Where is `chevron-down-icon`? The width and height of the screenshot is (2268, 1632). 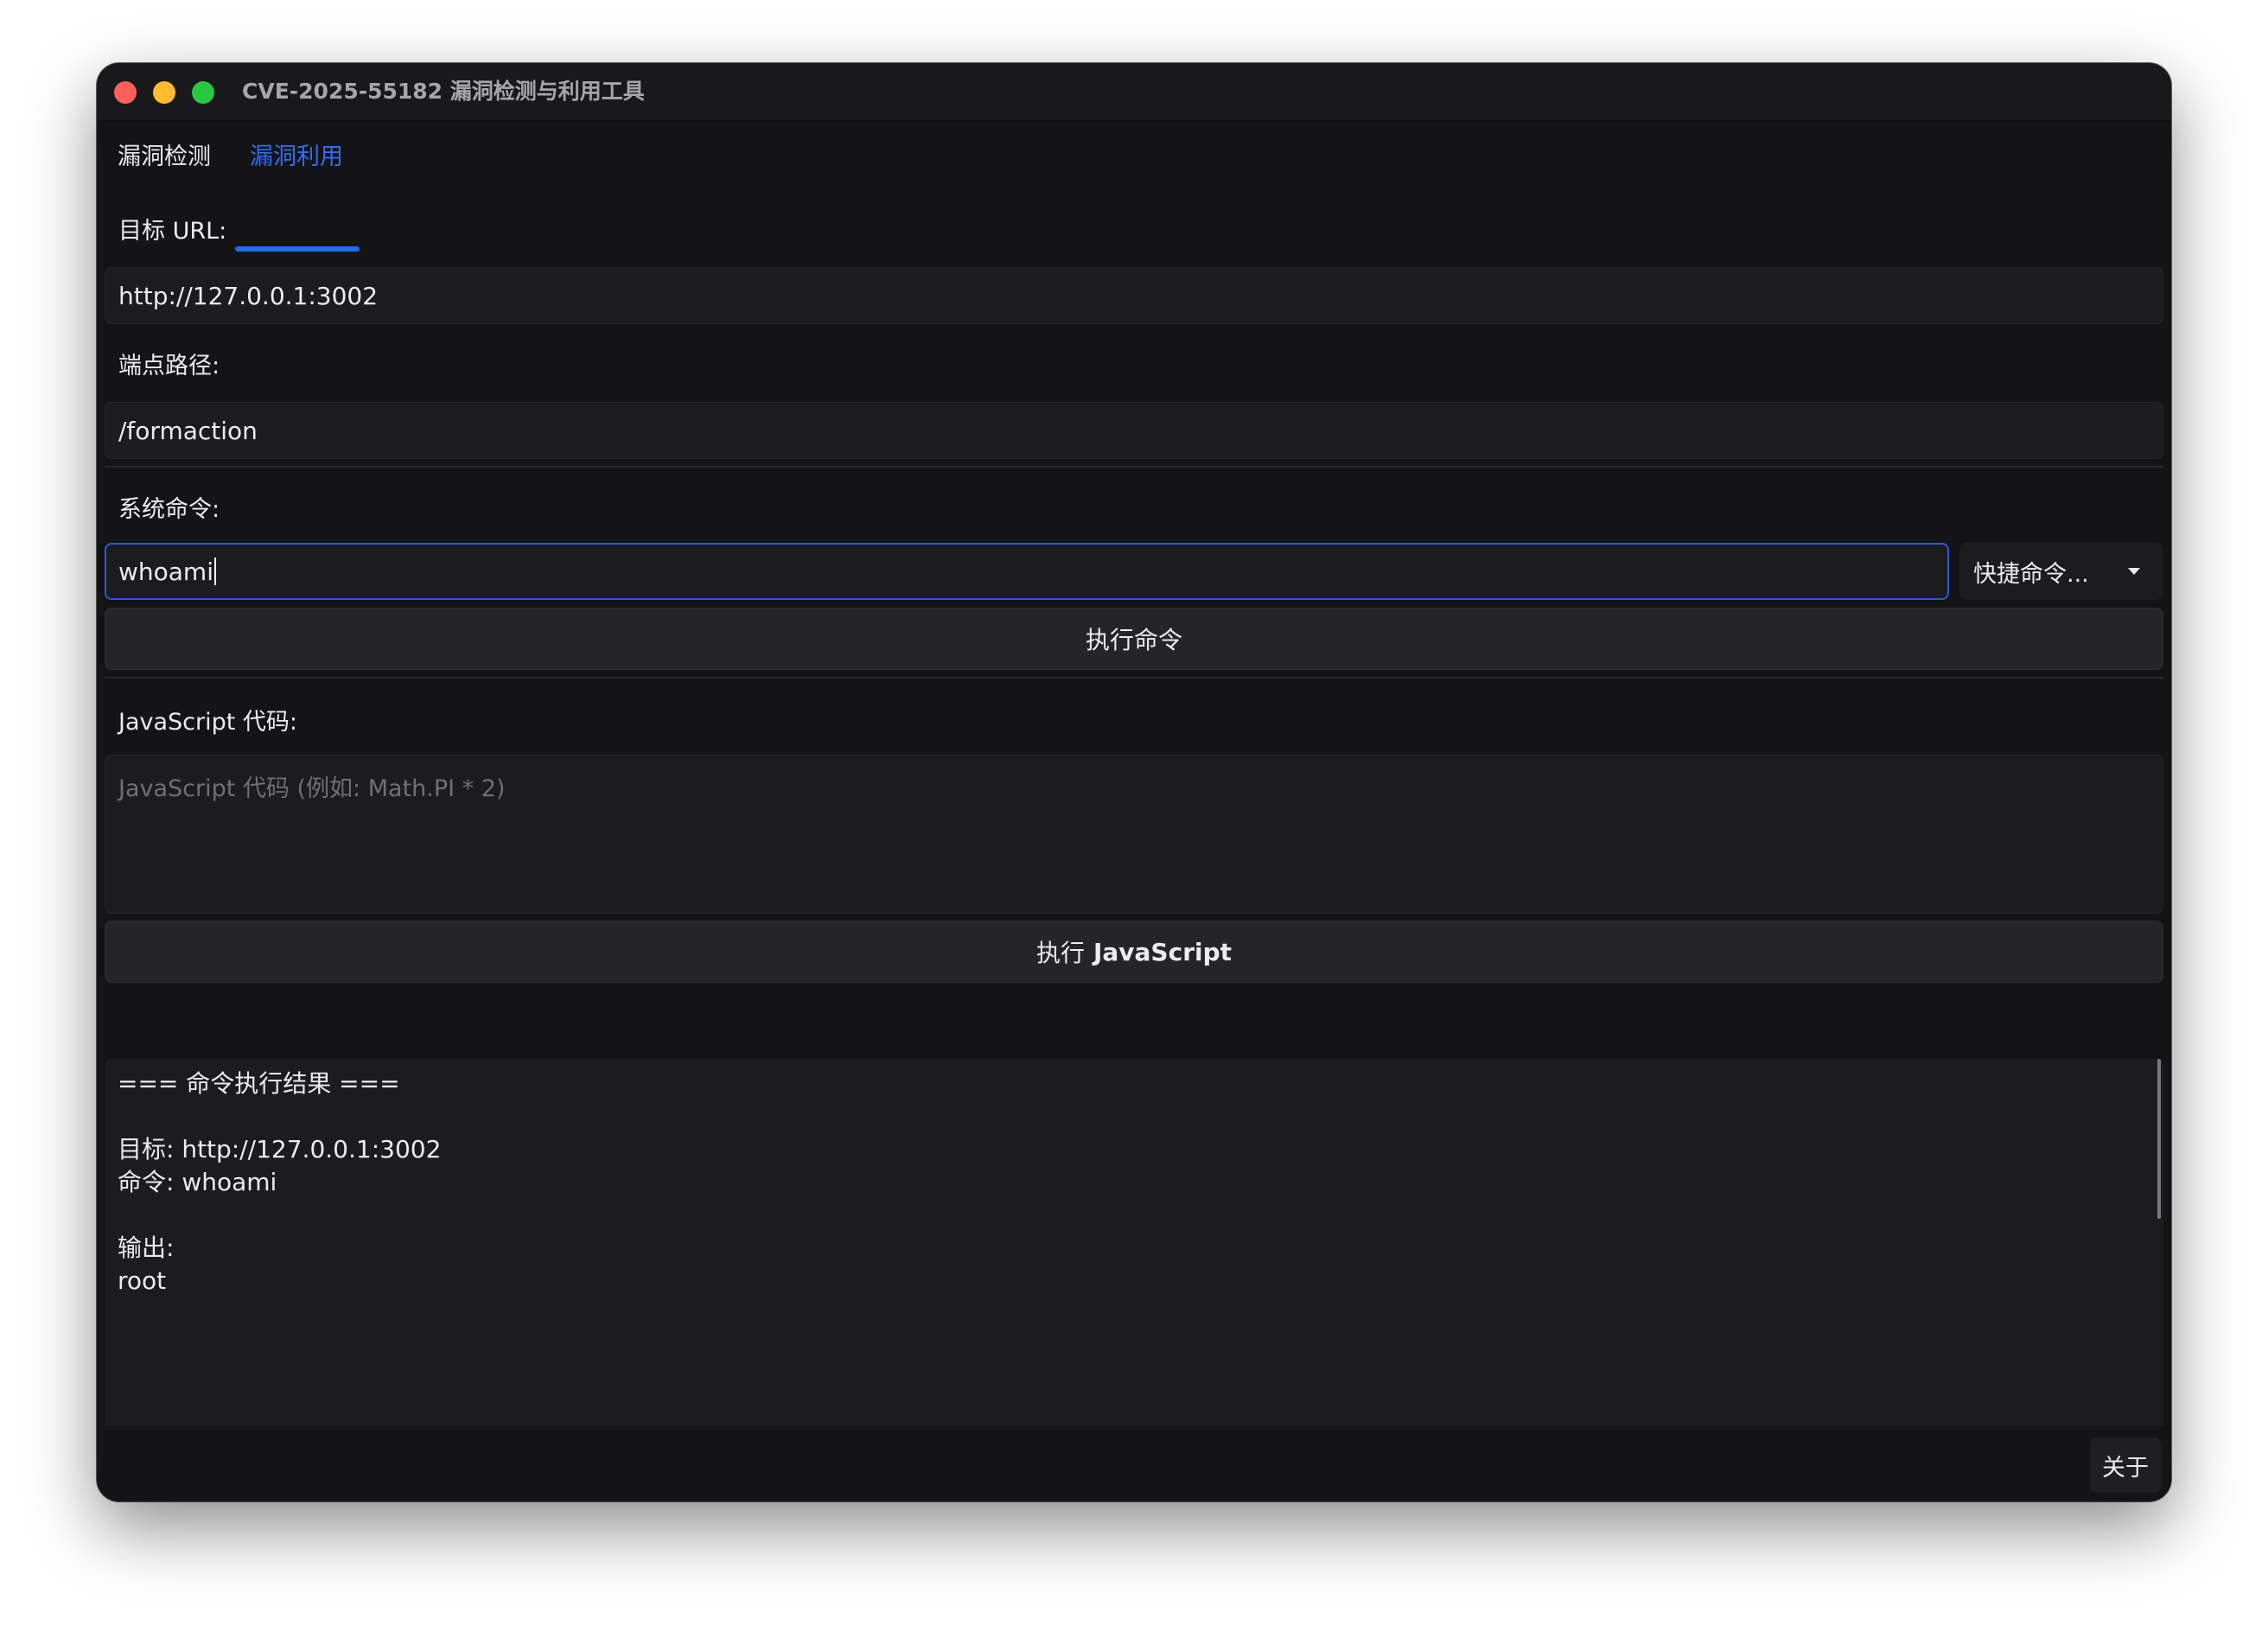 chevron-down-icon is located at coordinates (2134, 572).